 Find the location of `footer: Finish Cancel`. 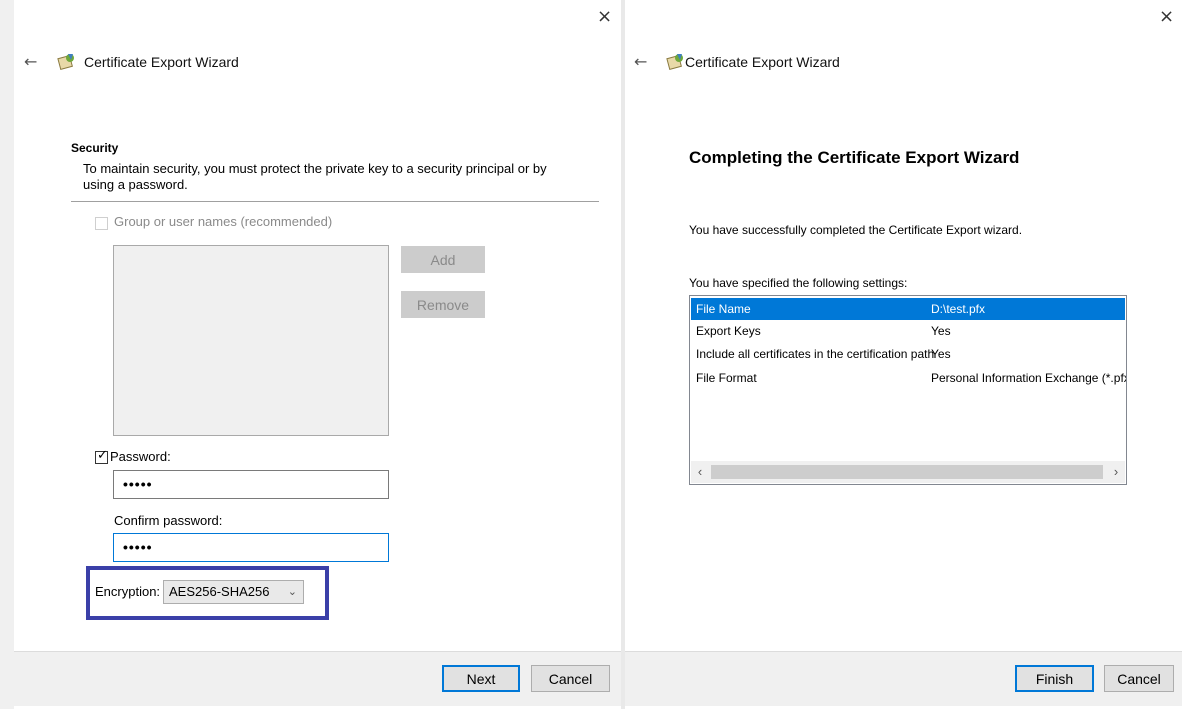

footer: Finish Cancel is located at coordinates (903, 678).